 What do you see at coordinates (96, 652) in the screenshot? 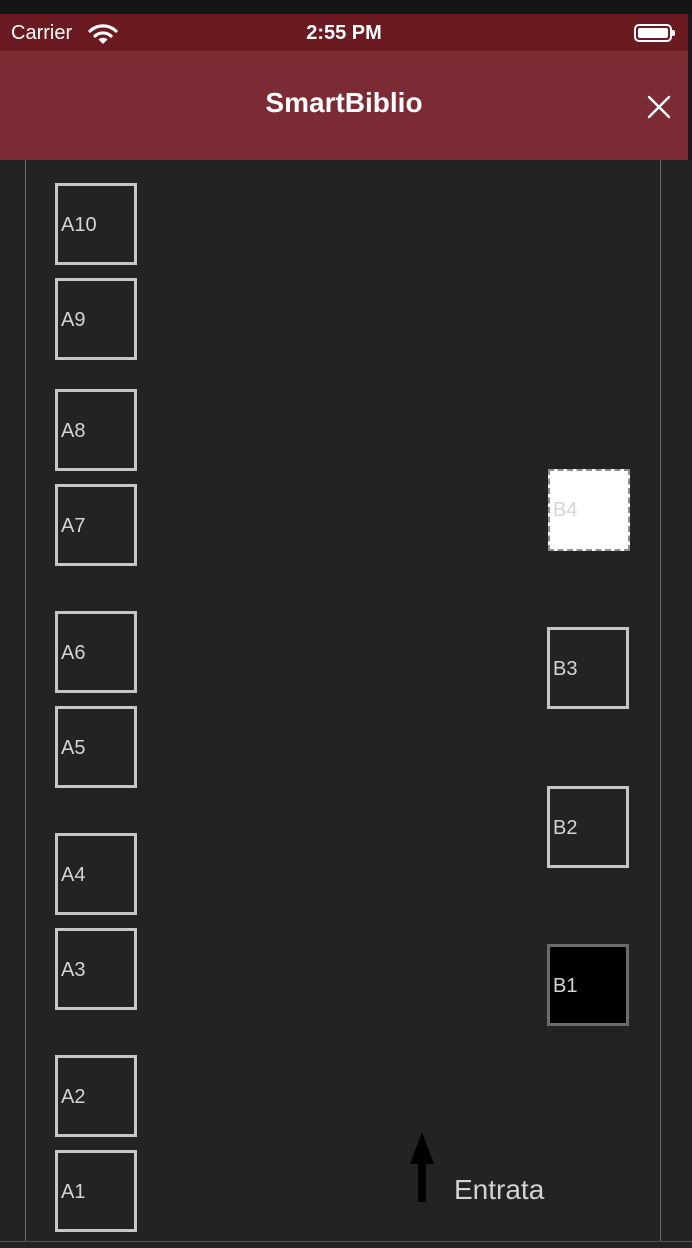
I see `seat-a6: A6` at bounding box center [96, 652].